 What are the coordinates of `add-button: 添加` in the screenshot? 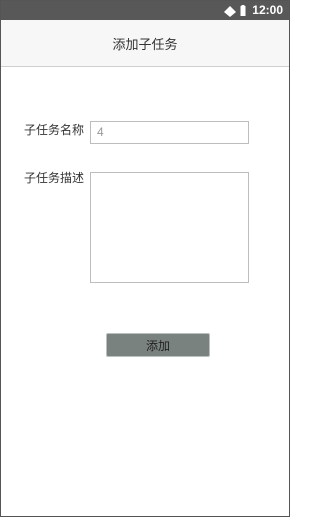 It's located at (158, 345).